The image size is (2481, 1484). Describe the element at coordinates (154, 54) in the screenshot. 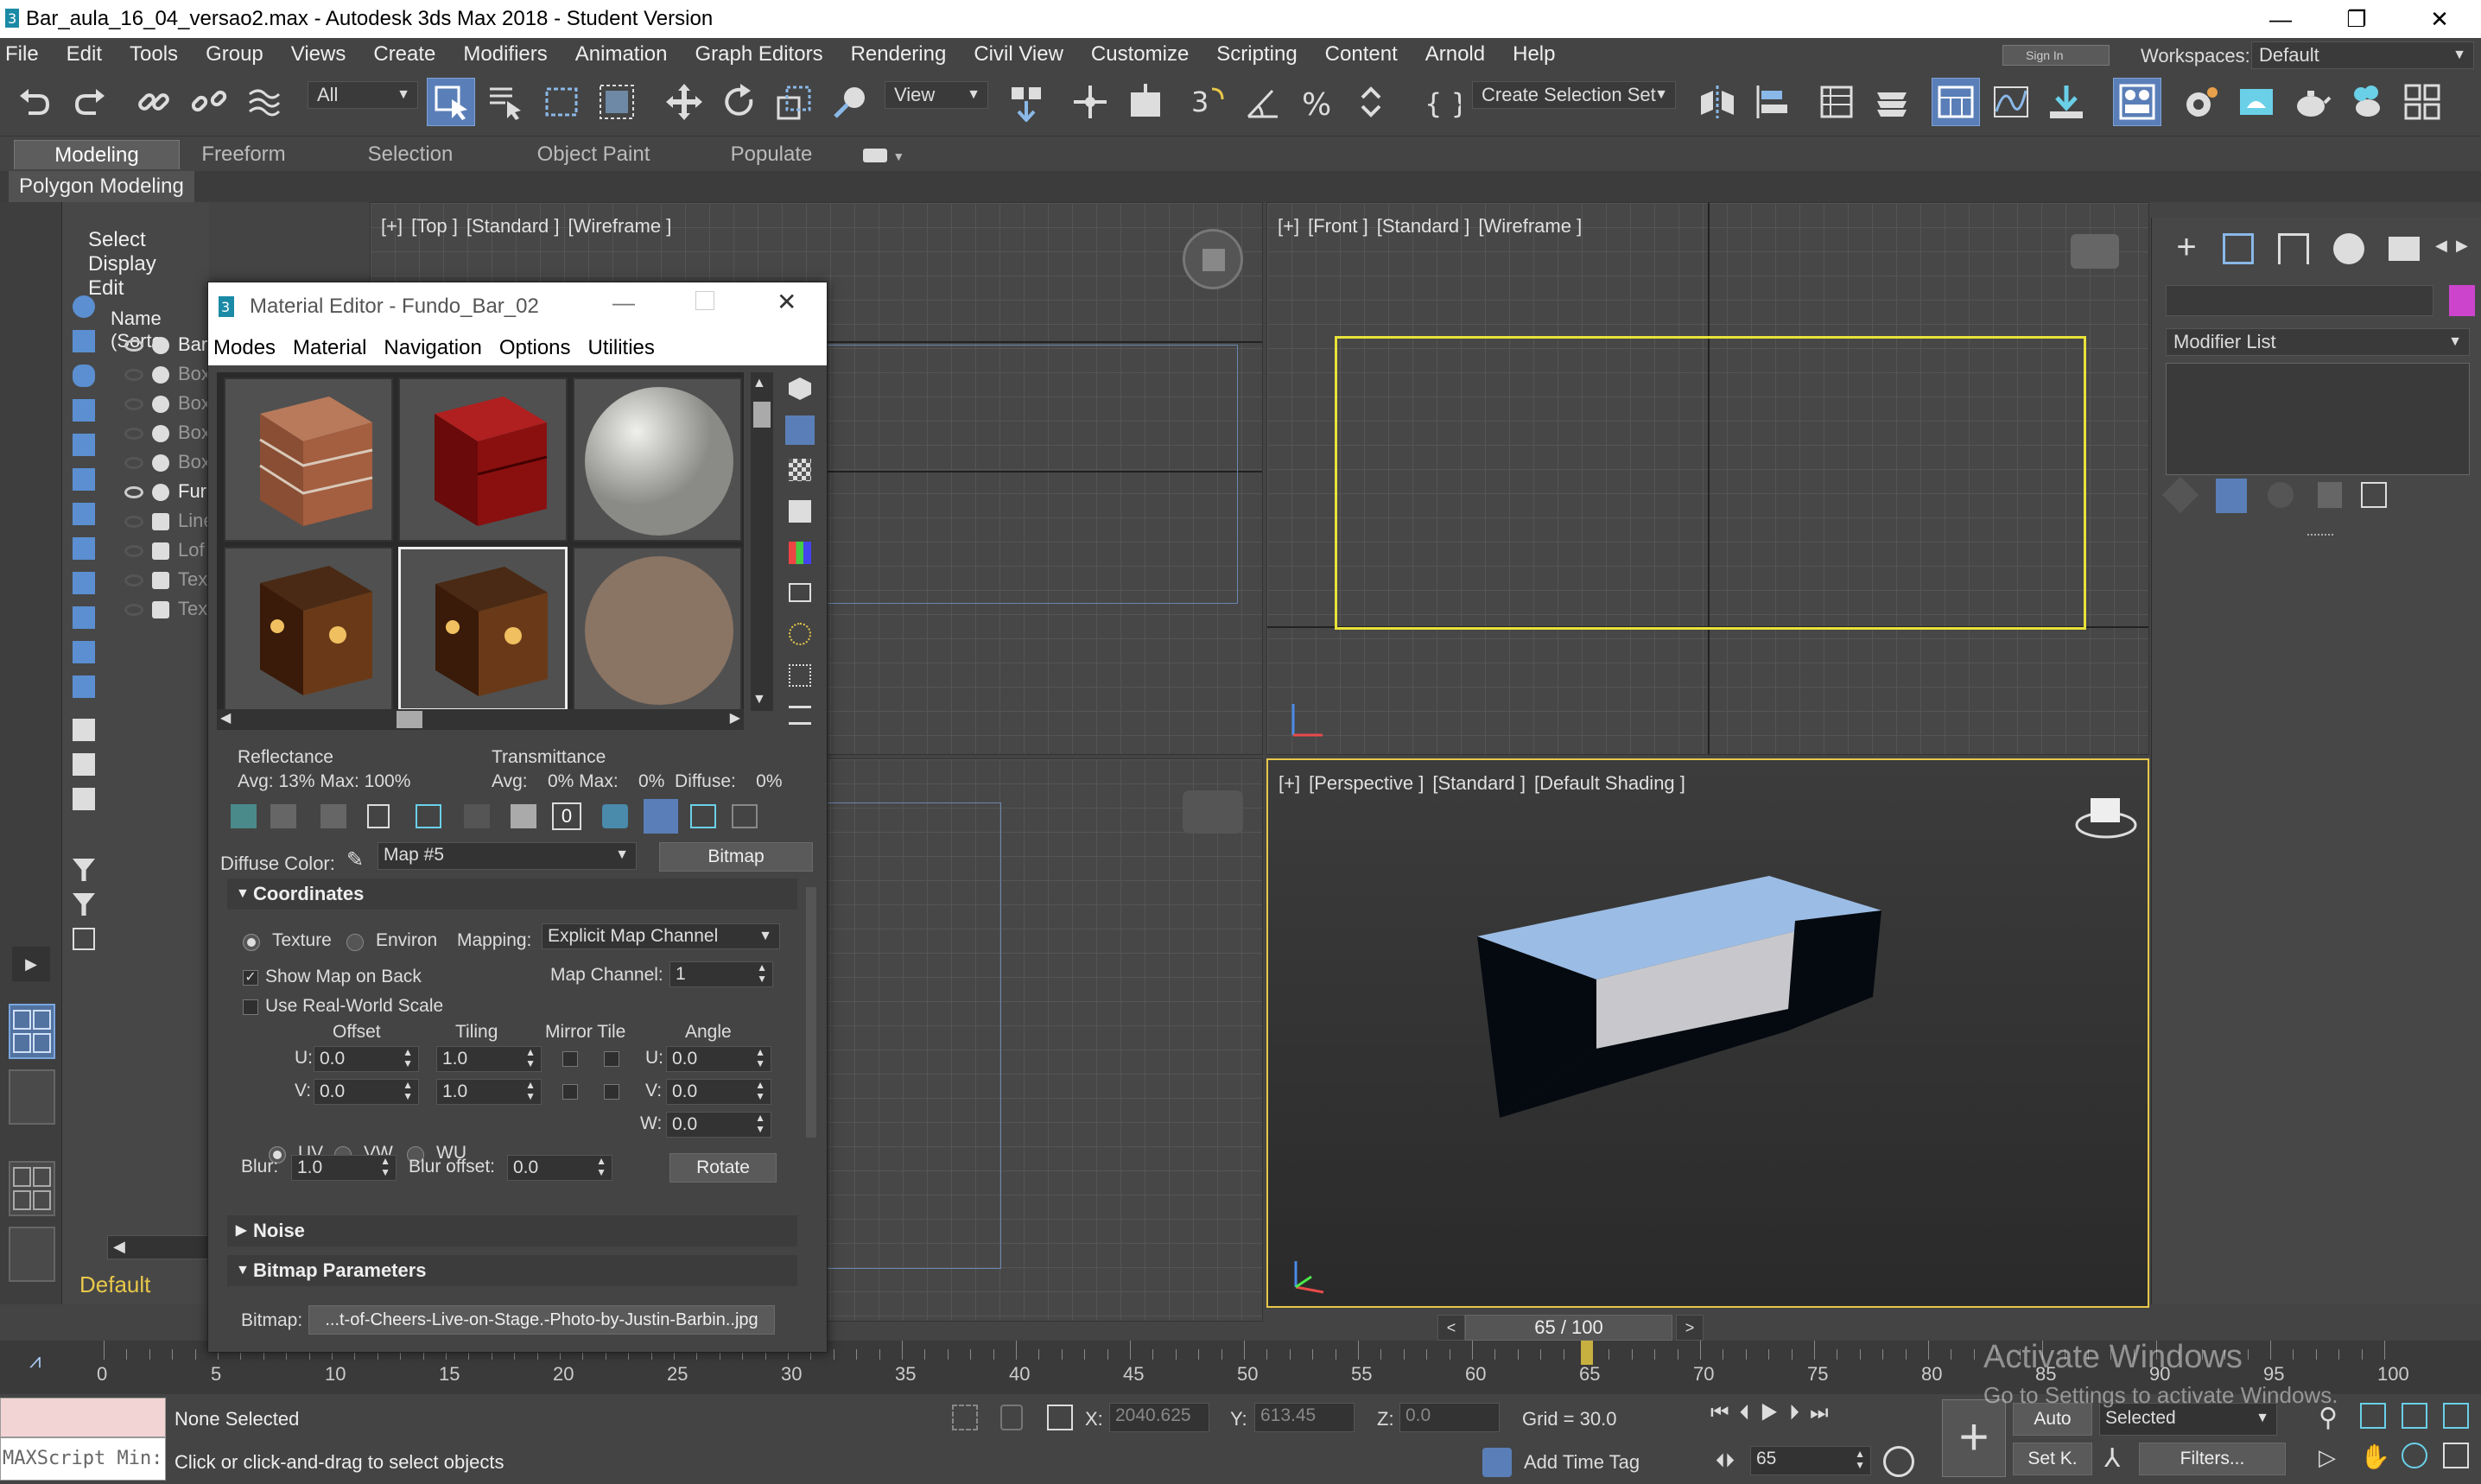

I see `menu-tools: Tools` at that location.